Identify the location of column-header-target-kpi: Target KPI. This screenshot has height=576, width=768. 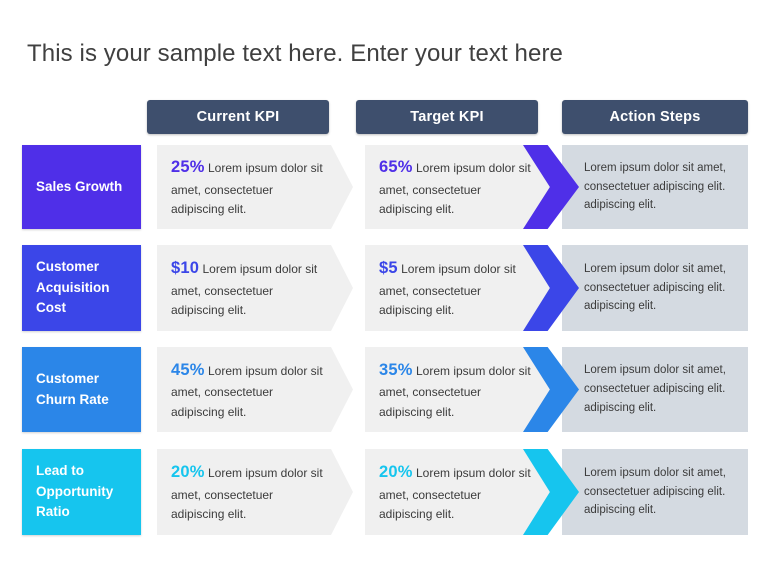
(447, 117).